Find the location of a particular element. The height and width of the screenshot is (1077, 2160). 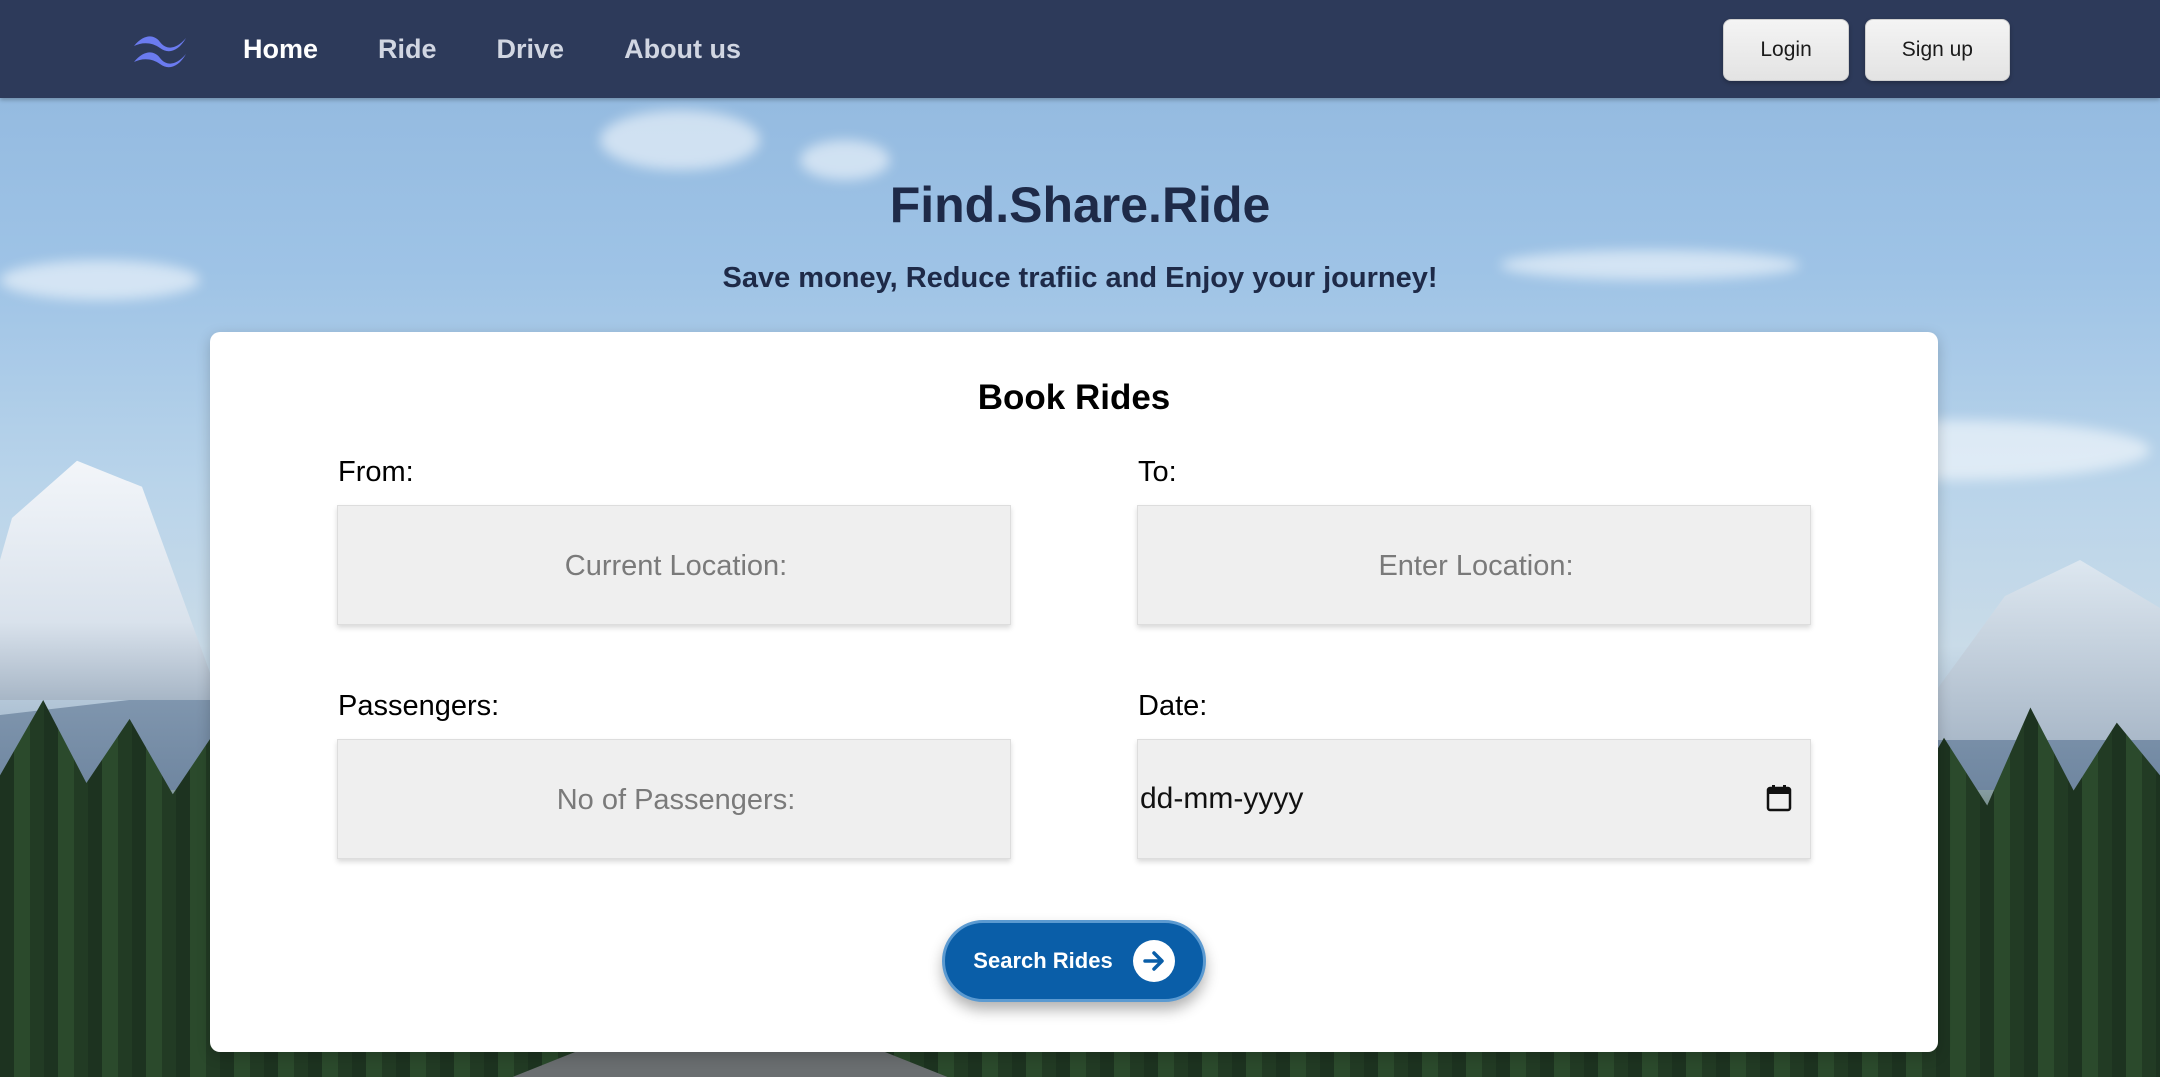

nav-link-home: Home is located at coordinates (280, 49).